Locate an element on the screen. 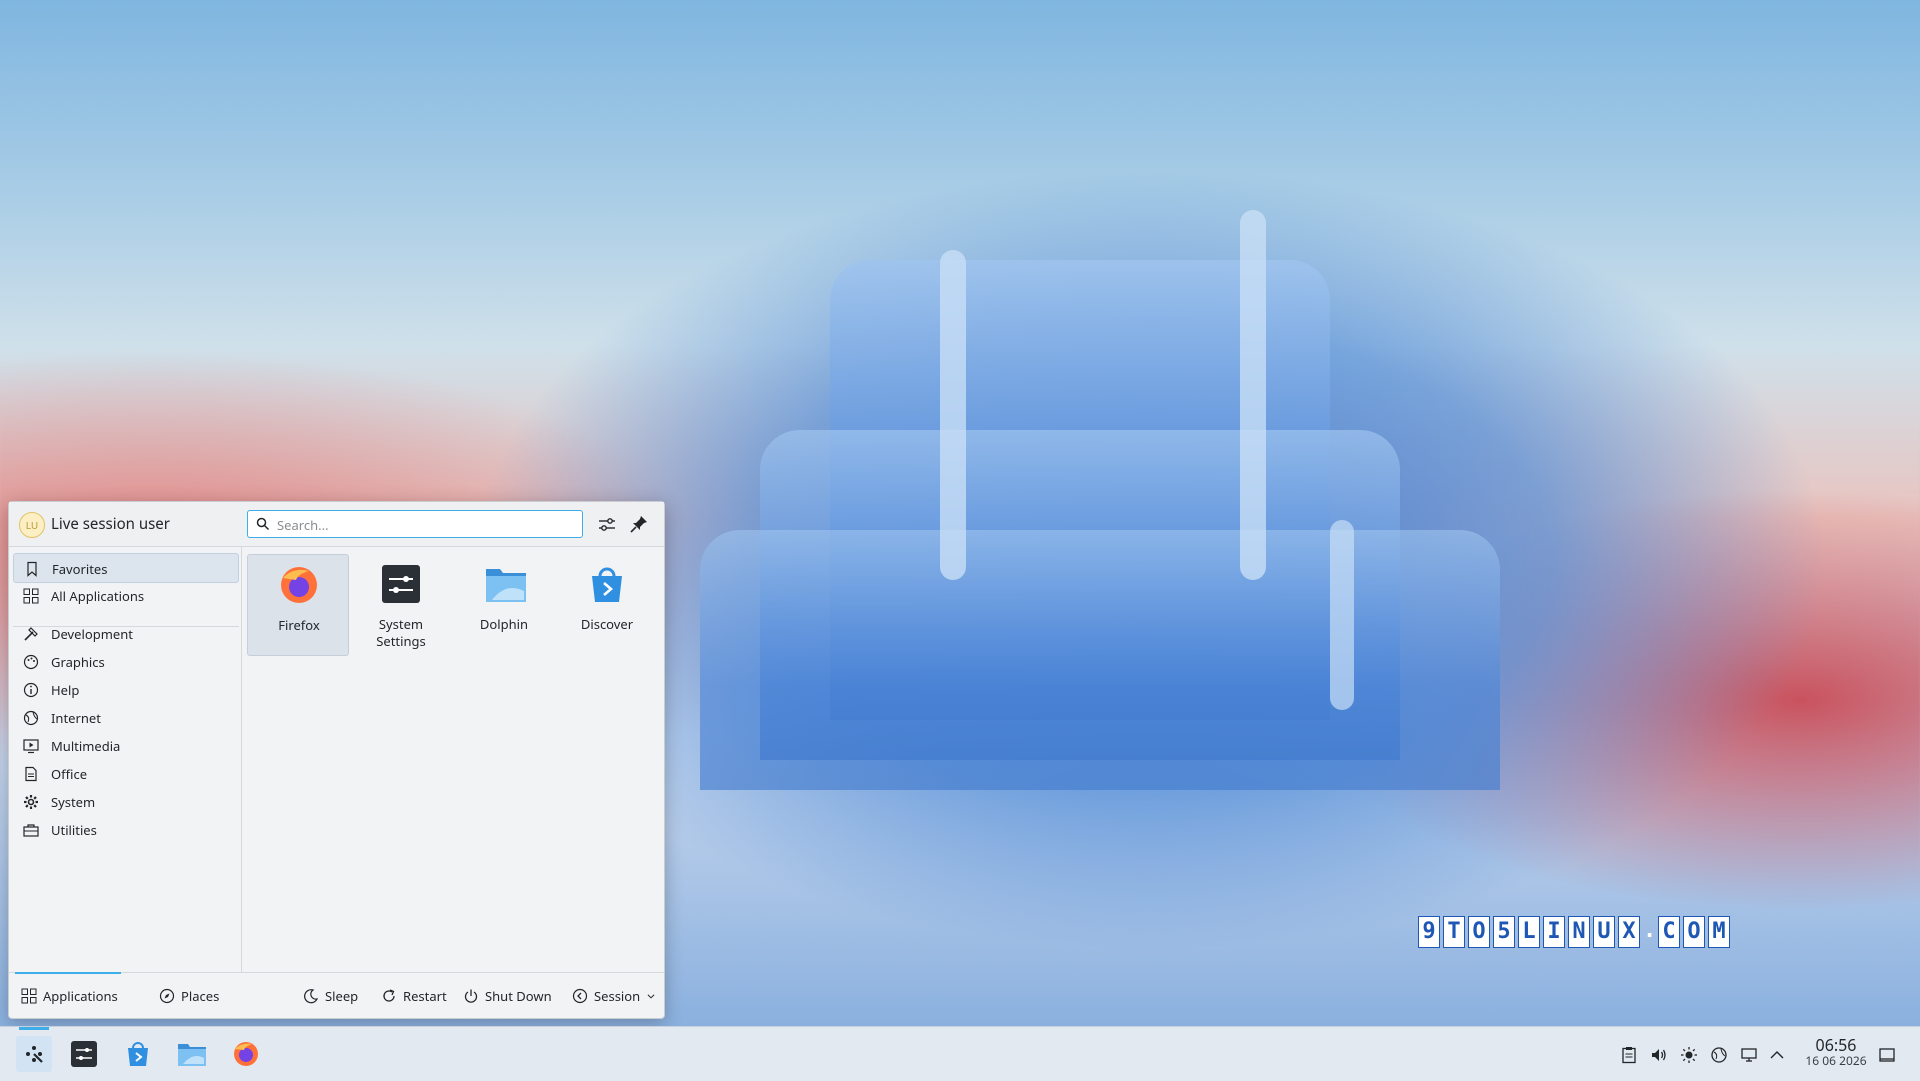 Image resolution: width=1920 pixels, height=1081 pixels. taskbar-dolphin is located at coordinates (192, 1054).